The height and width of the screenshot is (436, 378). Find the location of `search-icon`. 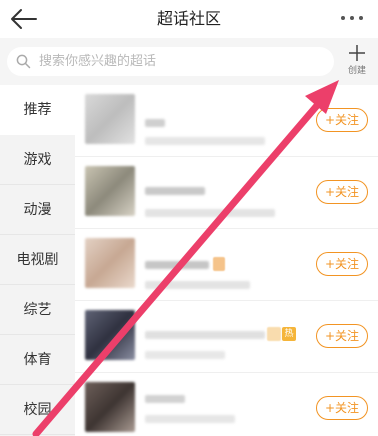

search-icon is located at coordinates (23, 61).